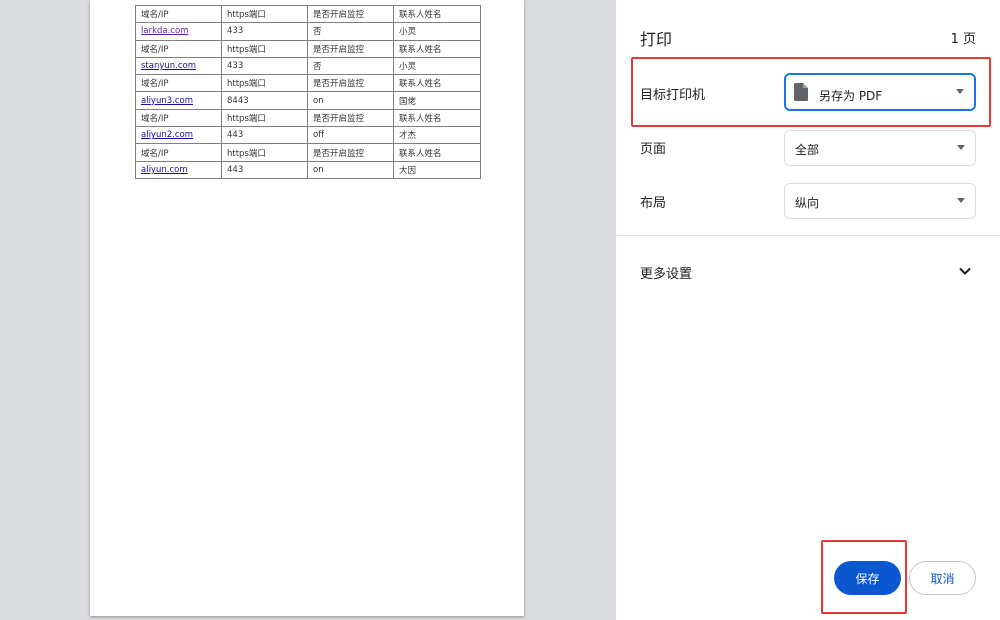 The width and height of the screenshot is (1000, 620). I want to click on table-row: larkda.com 433 否小灵, so click(308, 31).